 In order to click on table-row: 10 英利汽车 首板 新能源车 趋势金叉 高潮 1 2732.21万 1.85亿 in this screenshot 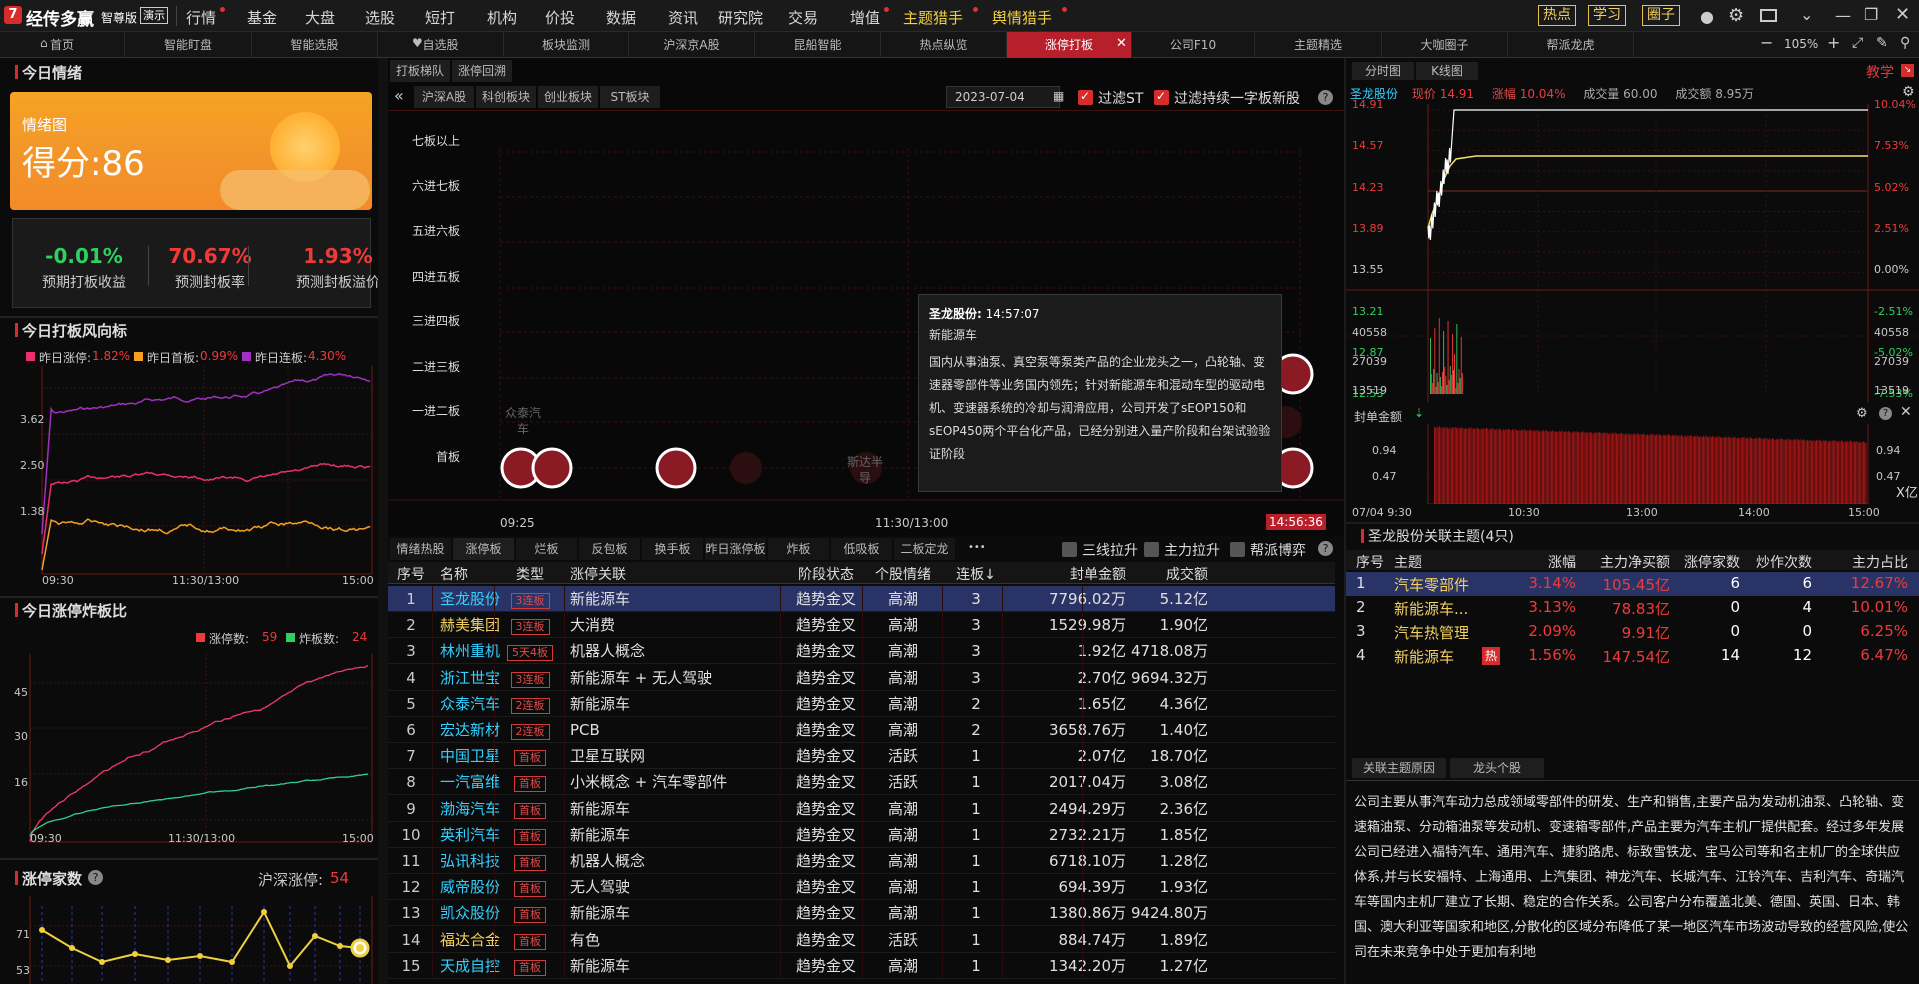, I will do `click(861, 834)`.